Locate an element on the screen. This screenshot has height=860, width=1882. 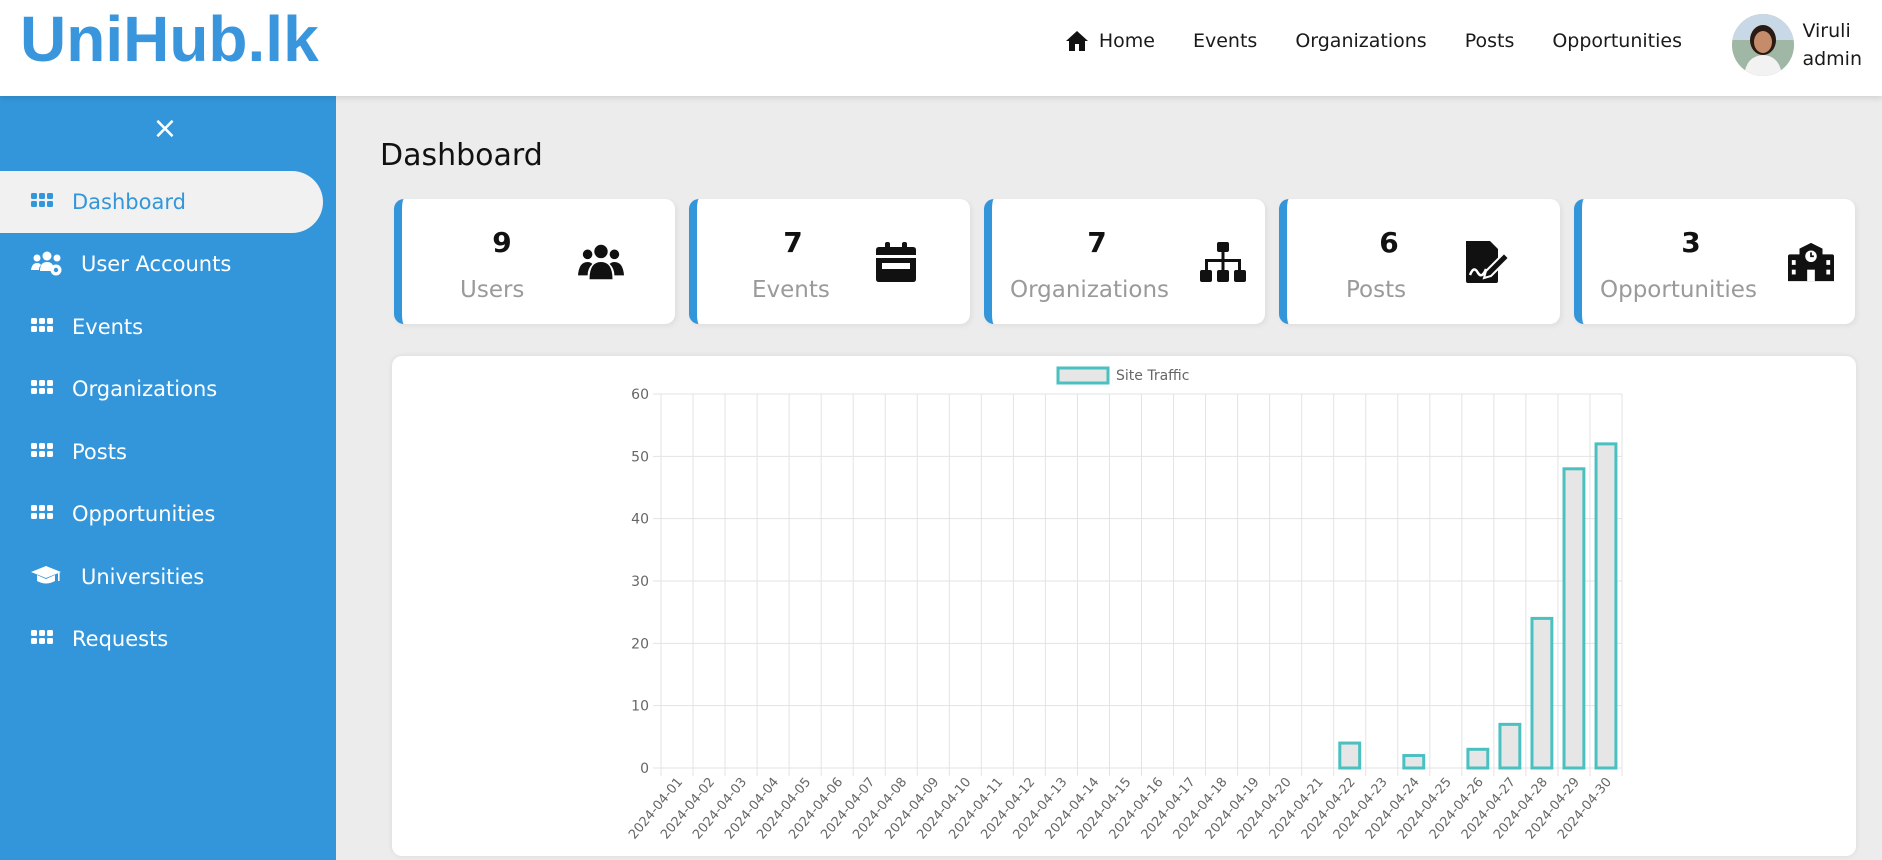
stat-card-events: 7 Events is located at coordinates (829, 261).